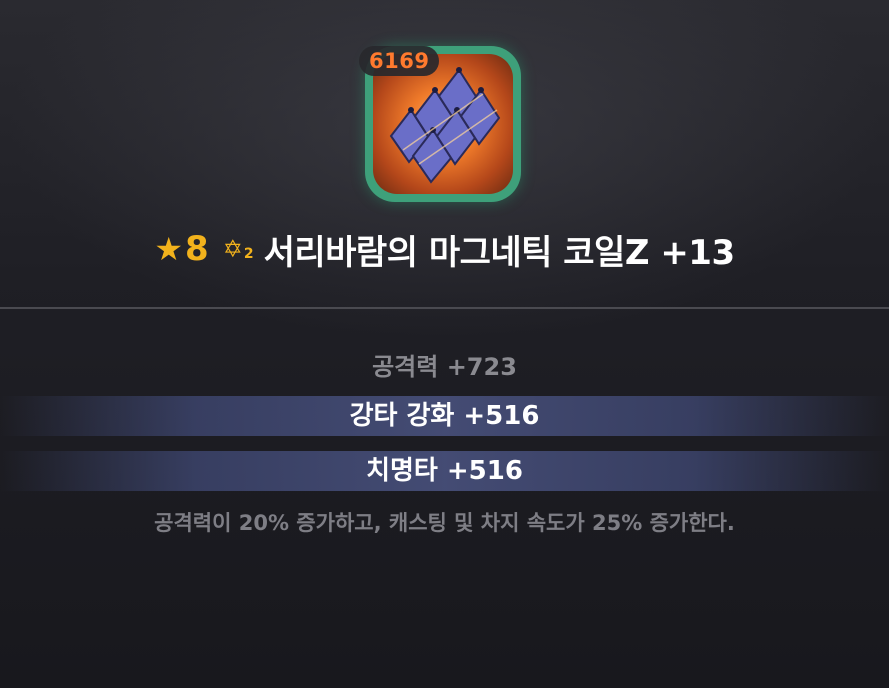 The height and width of the screenshot is (688, 889). Describe the element at coordinates (499, 252) in the screenshot. I see `item-name: 서리바람의 마그네틱 코일Z +13` at that location.